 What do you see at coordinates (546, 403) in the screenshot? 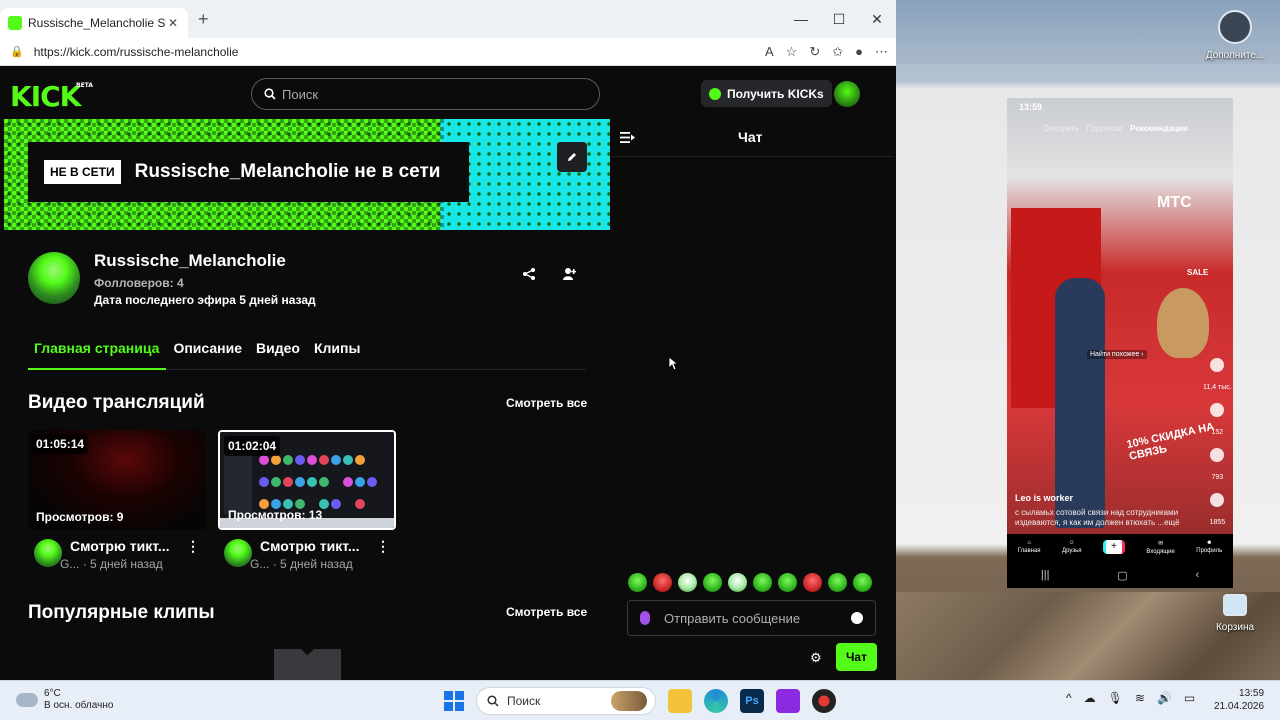
I see `see-all-streams-link: Смотреть все` at bounding box center [546, 403].